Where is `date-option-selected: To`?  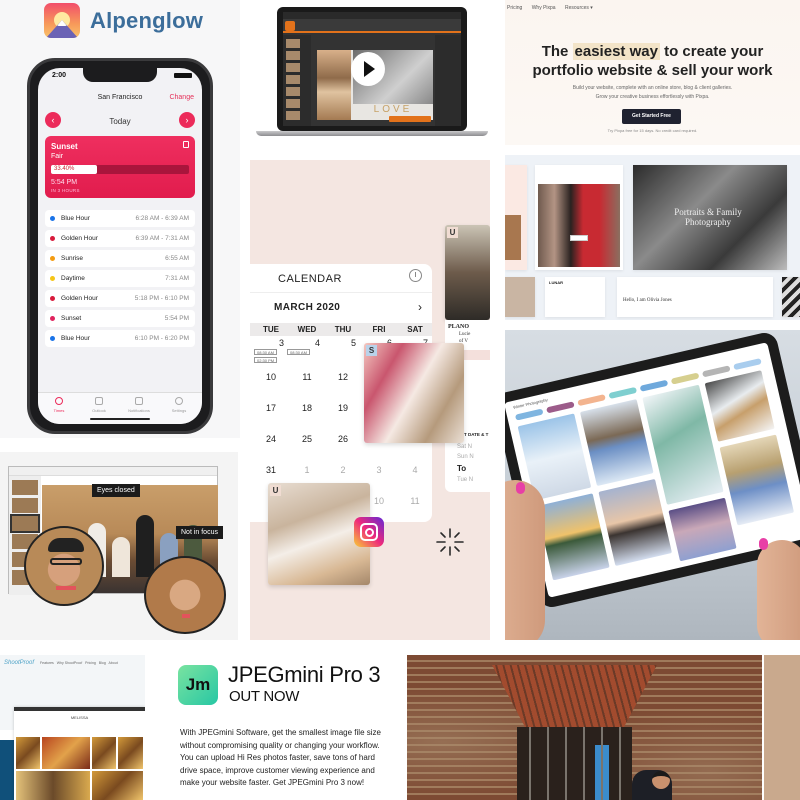 date-option-selected: To is located at coordinates (461, 468).